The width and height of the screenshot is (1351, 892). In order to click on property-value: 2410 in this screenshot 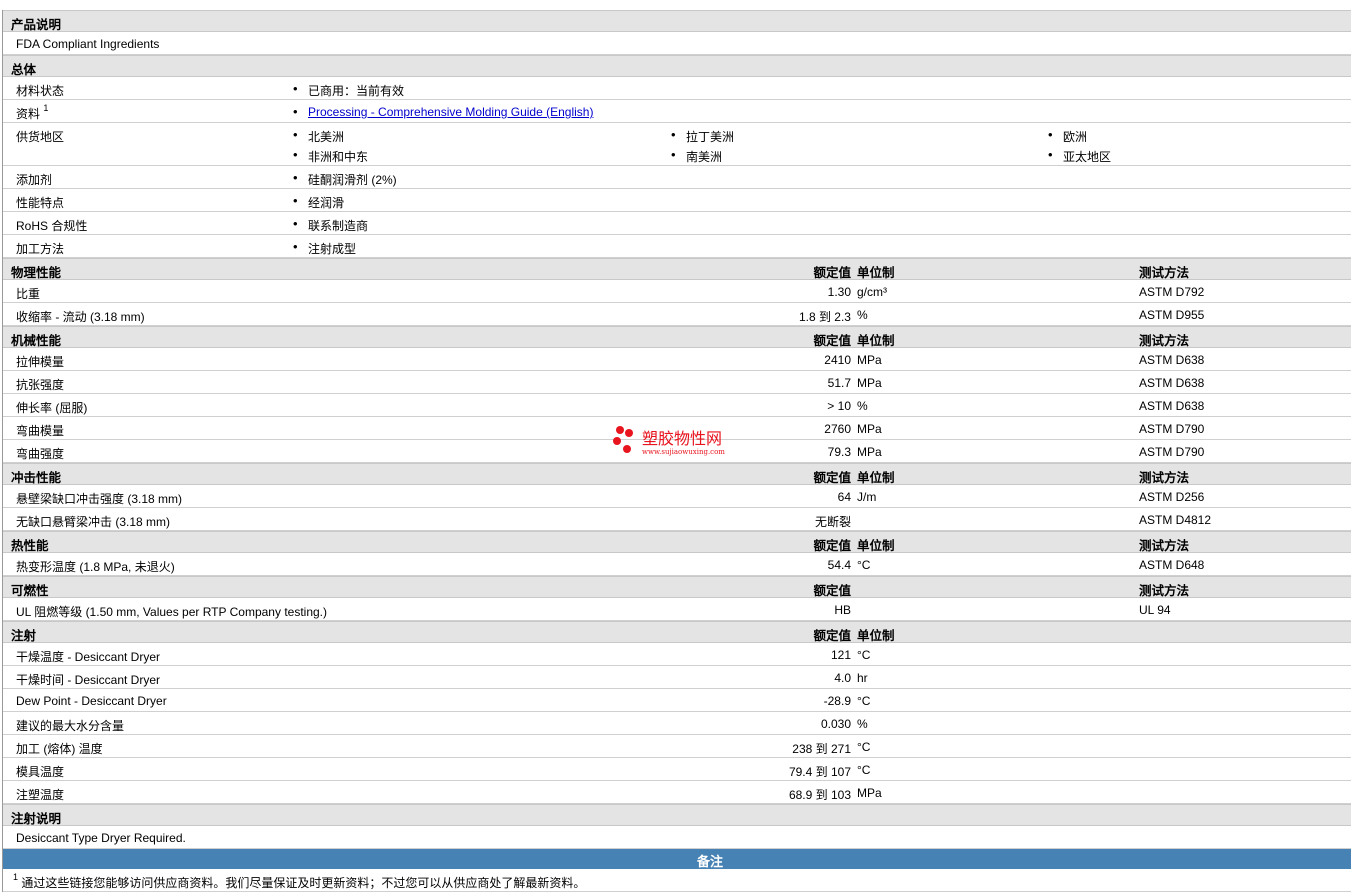, I will do `click(837, 360)`.